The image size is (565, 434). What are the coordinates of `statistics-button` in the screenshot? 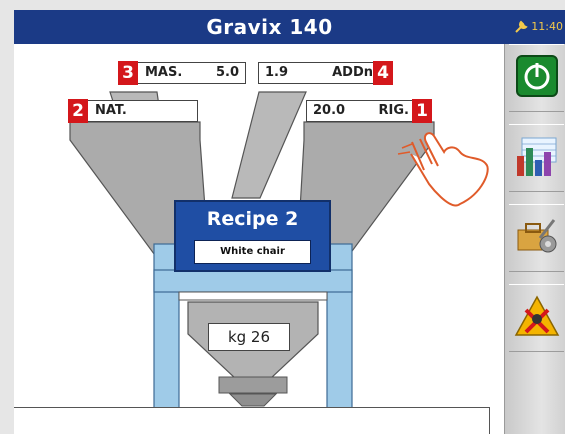 It's located at (536, 158).